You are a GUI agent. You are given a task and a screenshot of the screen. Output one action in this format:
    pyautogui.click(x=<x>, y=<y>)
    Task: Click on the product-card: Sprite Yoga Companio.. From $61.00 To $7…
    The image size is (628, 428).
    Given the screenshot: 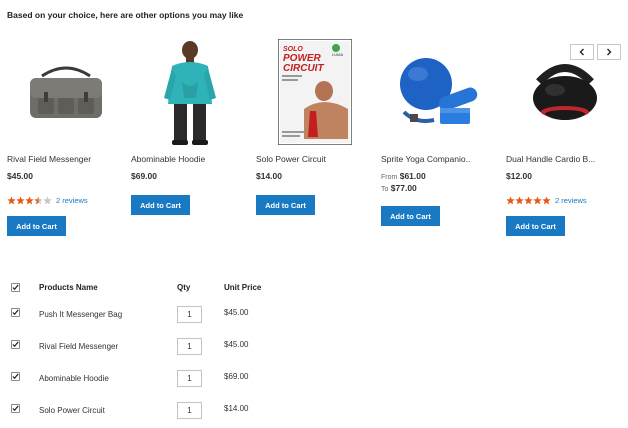 What is the action you would take?
    pyautogui.click(x=440, y=141)
    